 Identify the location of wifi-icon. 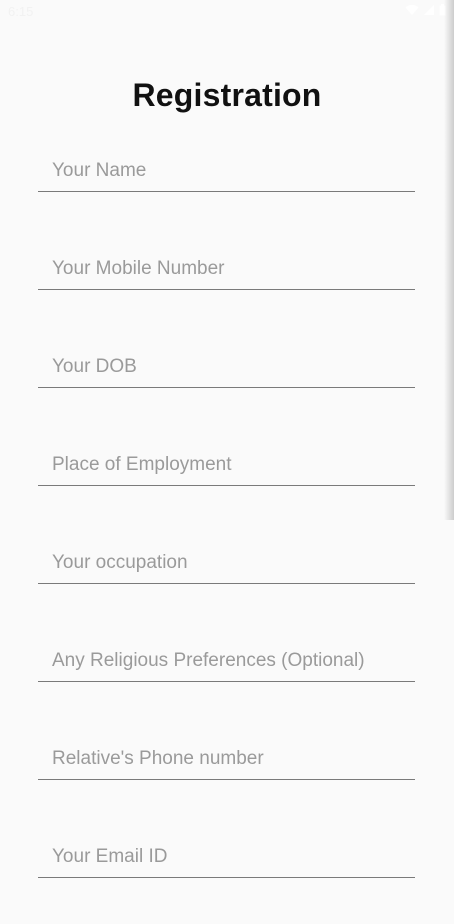
(412, 10).